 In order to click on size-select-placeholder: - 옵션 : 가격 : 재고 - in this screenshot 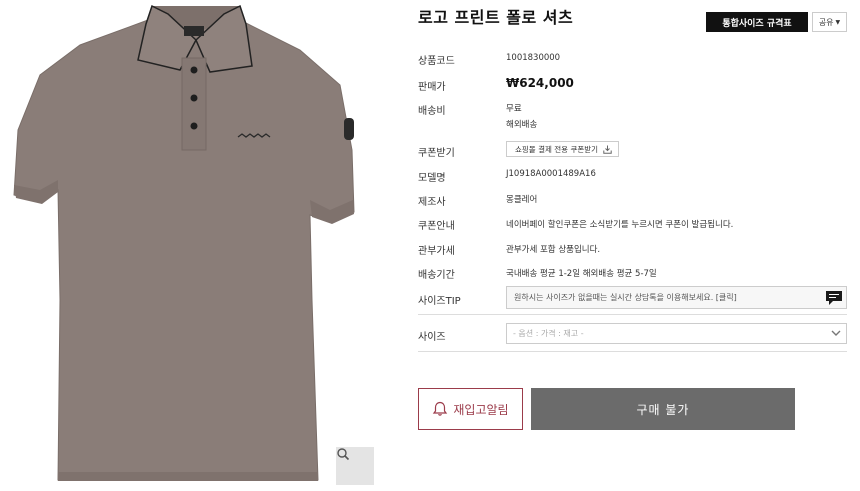, I will do `click(548, 333)`.